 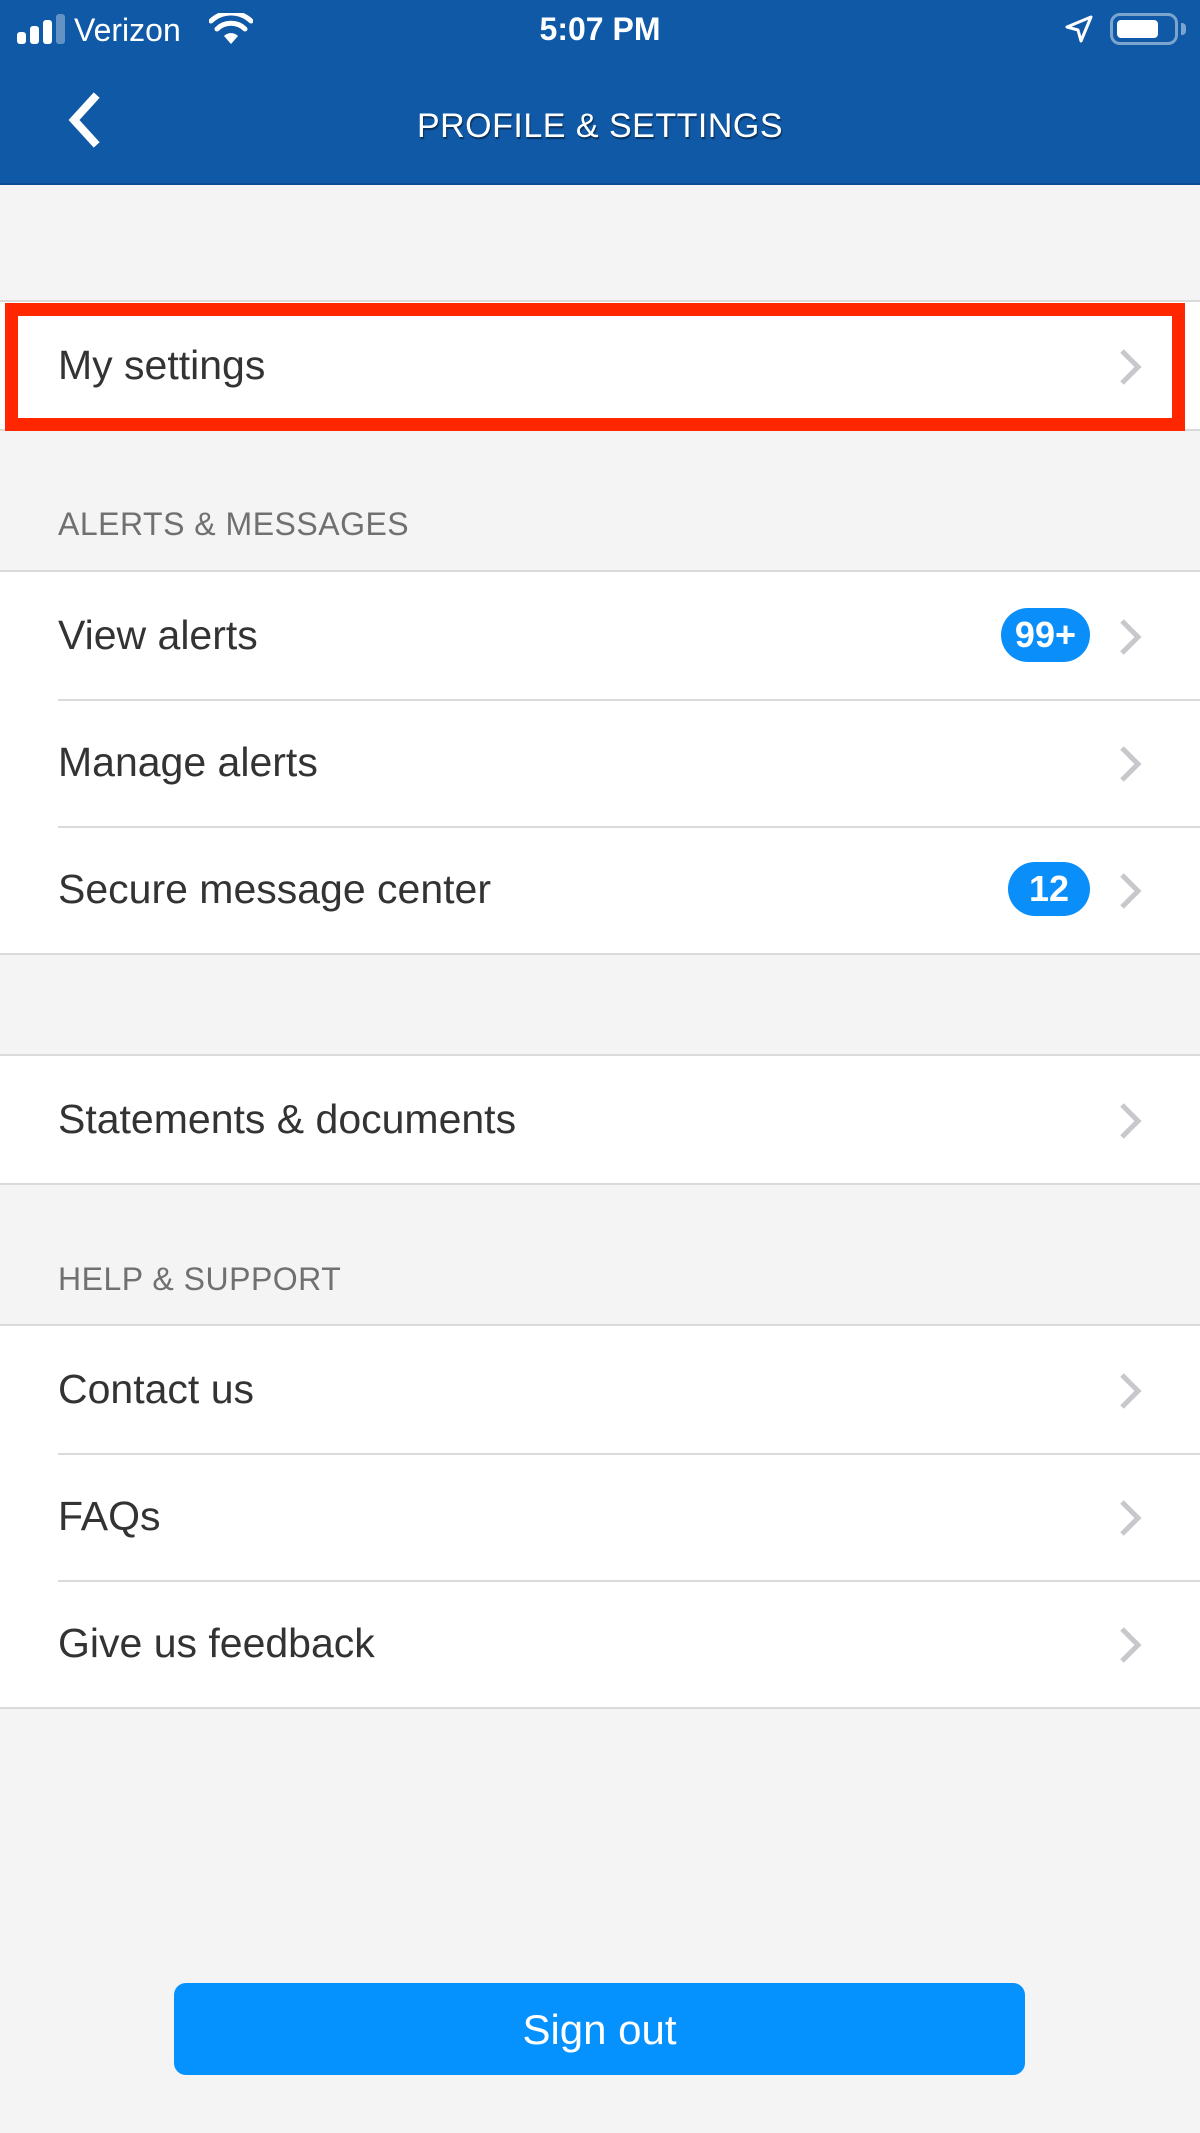 I want to click on location-arrow-icon, so click(x=1079, y=29).